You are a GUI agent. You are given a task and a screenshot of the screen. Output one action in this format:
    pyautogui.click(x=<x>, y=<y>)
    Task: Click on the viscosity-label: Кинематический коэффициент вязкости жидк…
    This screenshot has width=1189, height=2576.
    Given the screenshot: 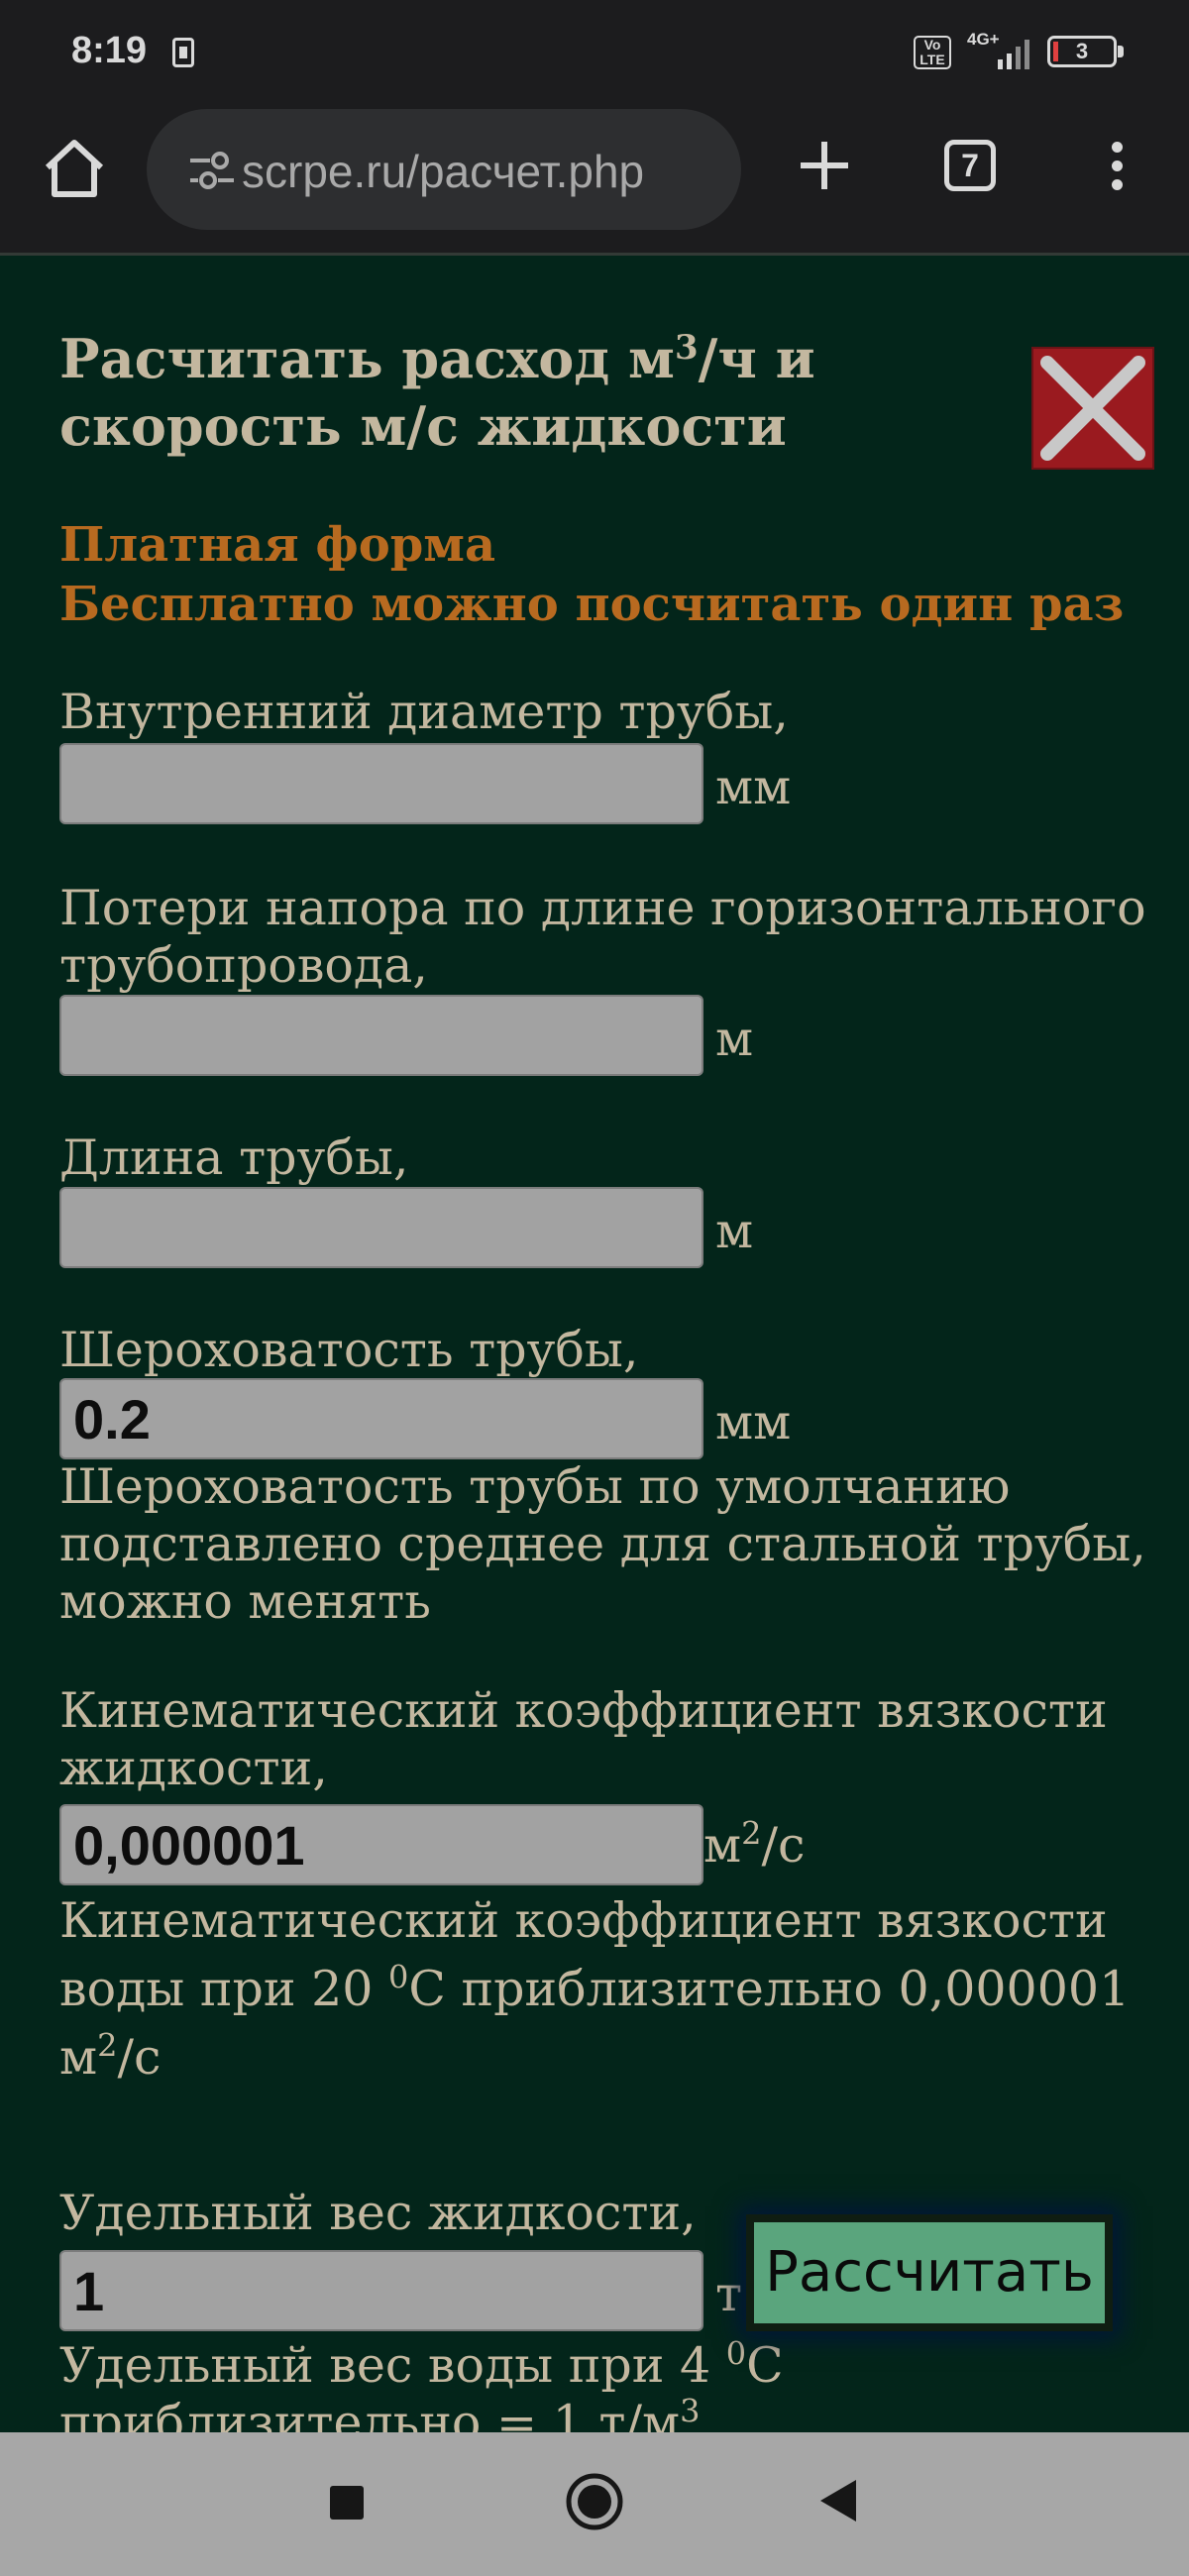 What is the action you would take?
    pyautogui.click(x=584, y=1739)
    